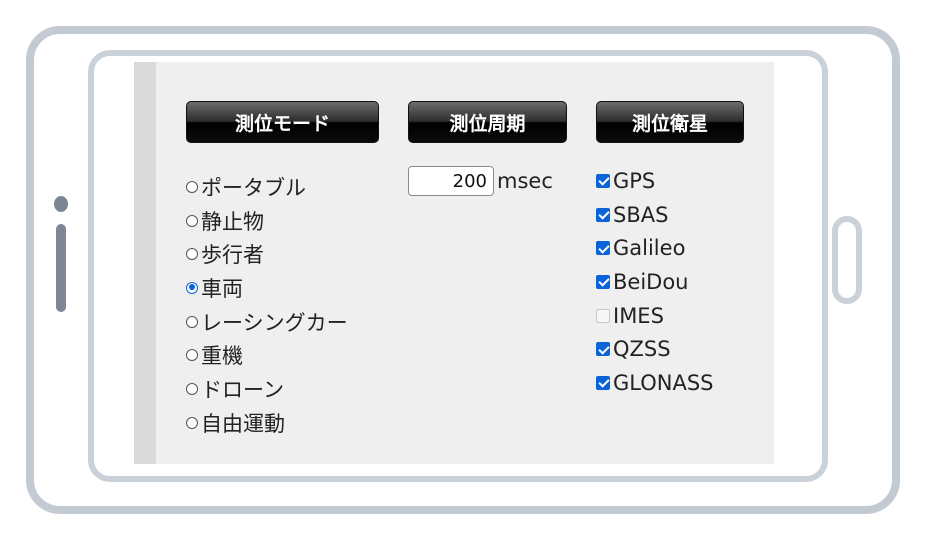  Describe the element at coordinates (267, 355) in the screenshot. I see `mode-option-heavy-machinery: 重機` at that location.